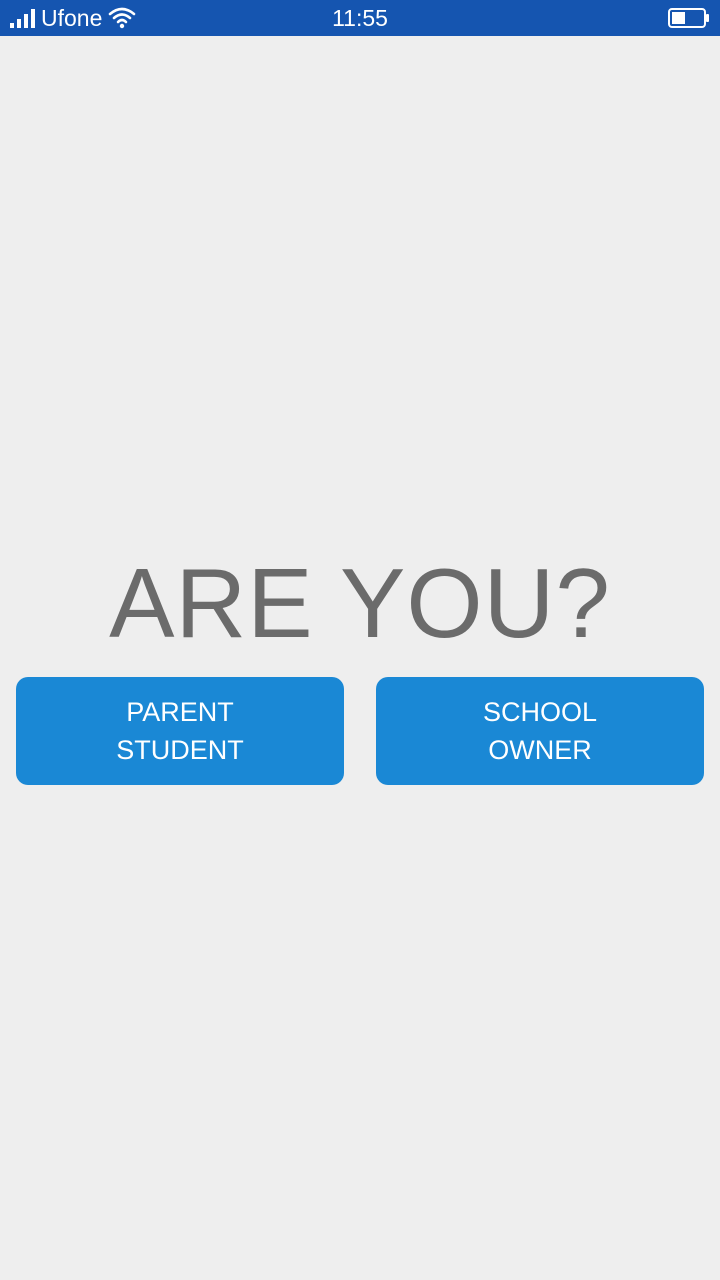 The width and height of the screenshot is (720, 1280). Describe the element at coordinates (180, 731) in the screenshot. I see `parent-student-button: PARENT STUDENT` at that location.